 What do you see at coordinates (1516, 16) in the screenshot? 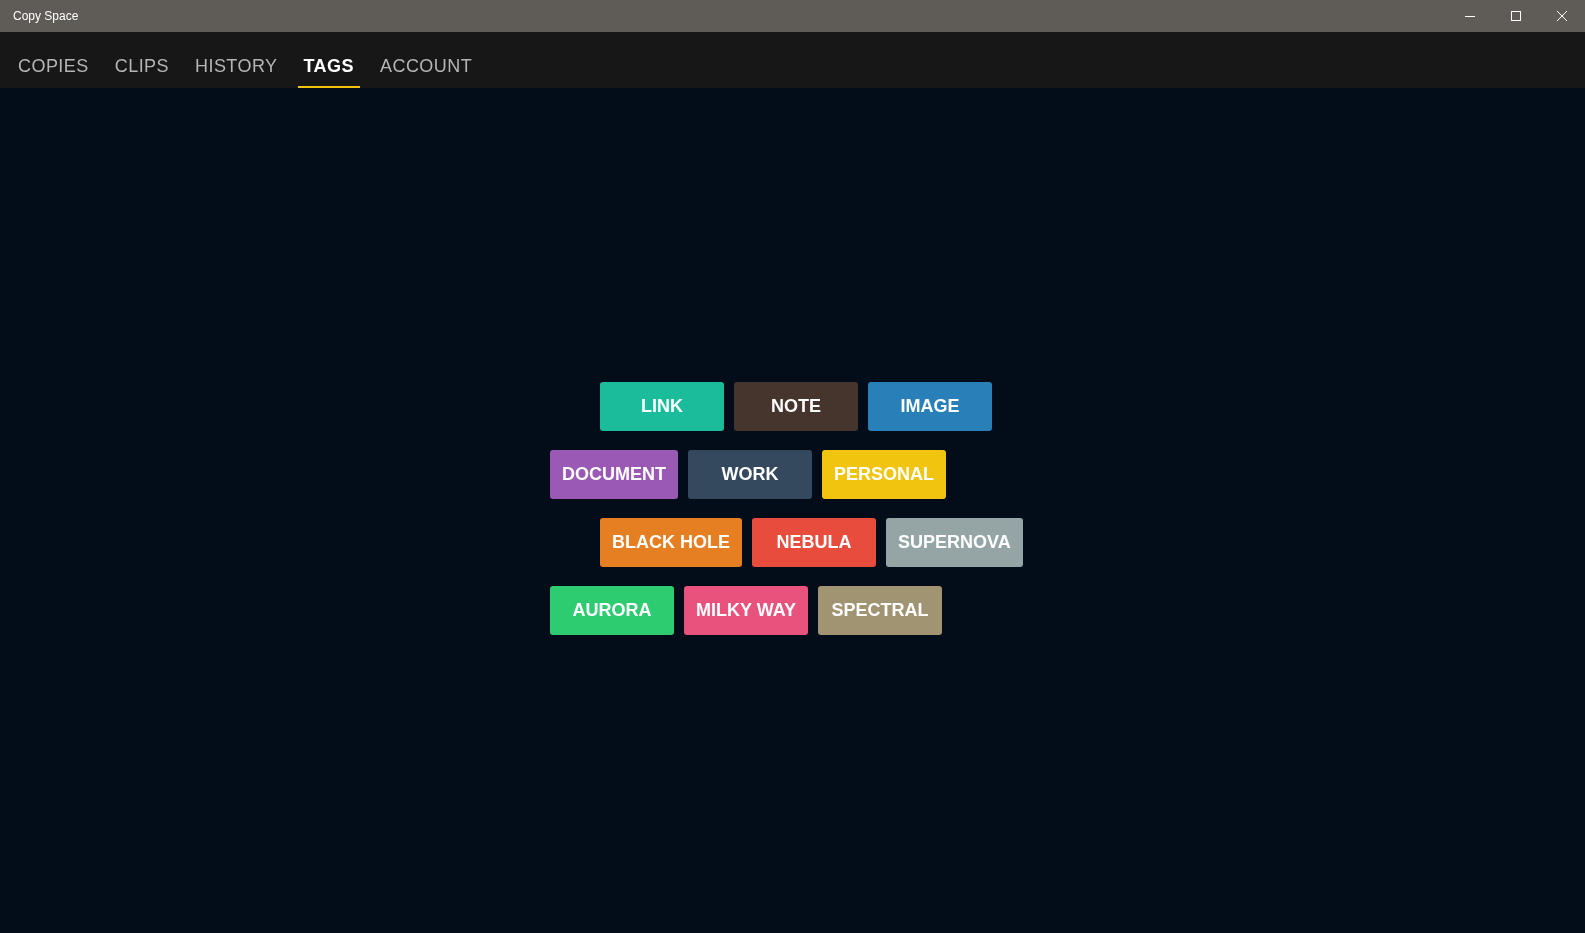
I see `maximize-icon` at bounding box center [1516, 16].